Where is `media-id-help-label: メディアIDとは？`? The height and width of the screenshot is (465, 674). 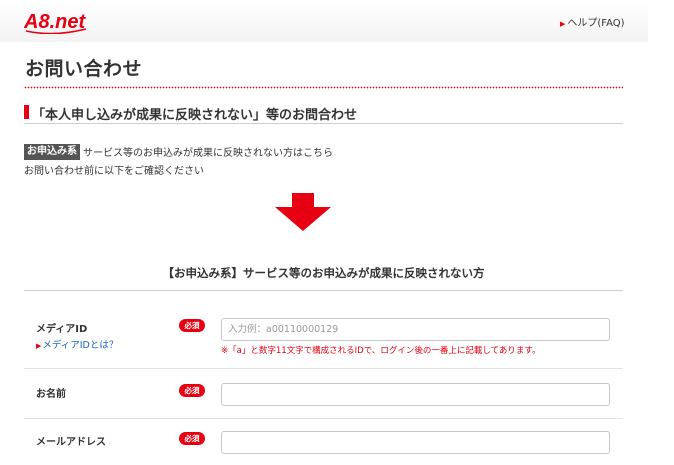
media-id-help-label: メディアIDとは？ is located at coordinates (80, 345).